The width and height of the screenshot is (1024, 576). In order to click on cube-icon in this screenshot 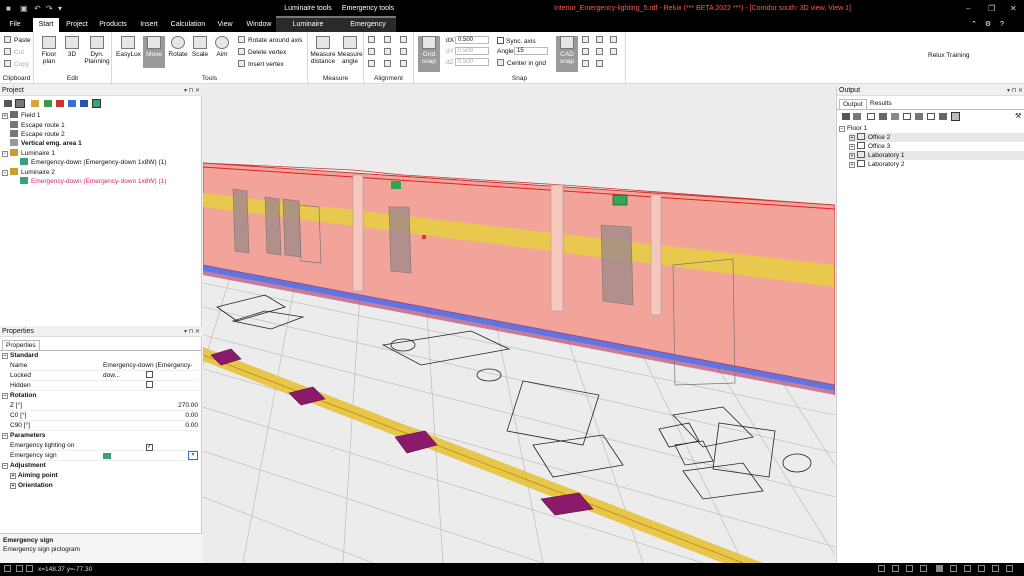, I will do `click(883, 116)`.